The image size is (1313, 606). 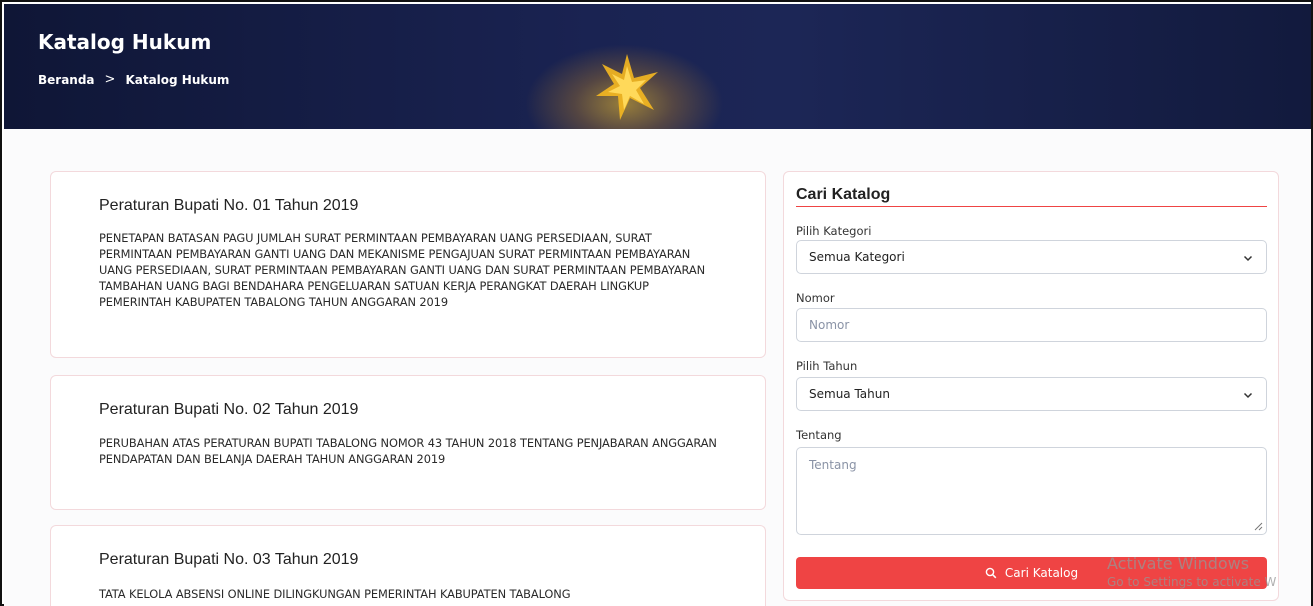 I want to click on category-select: Semua Kategori, so click(x=1031, y=257).